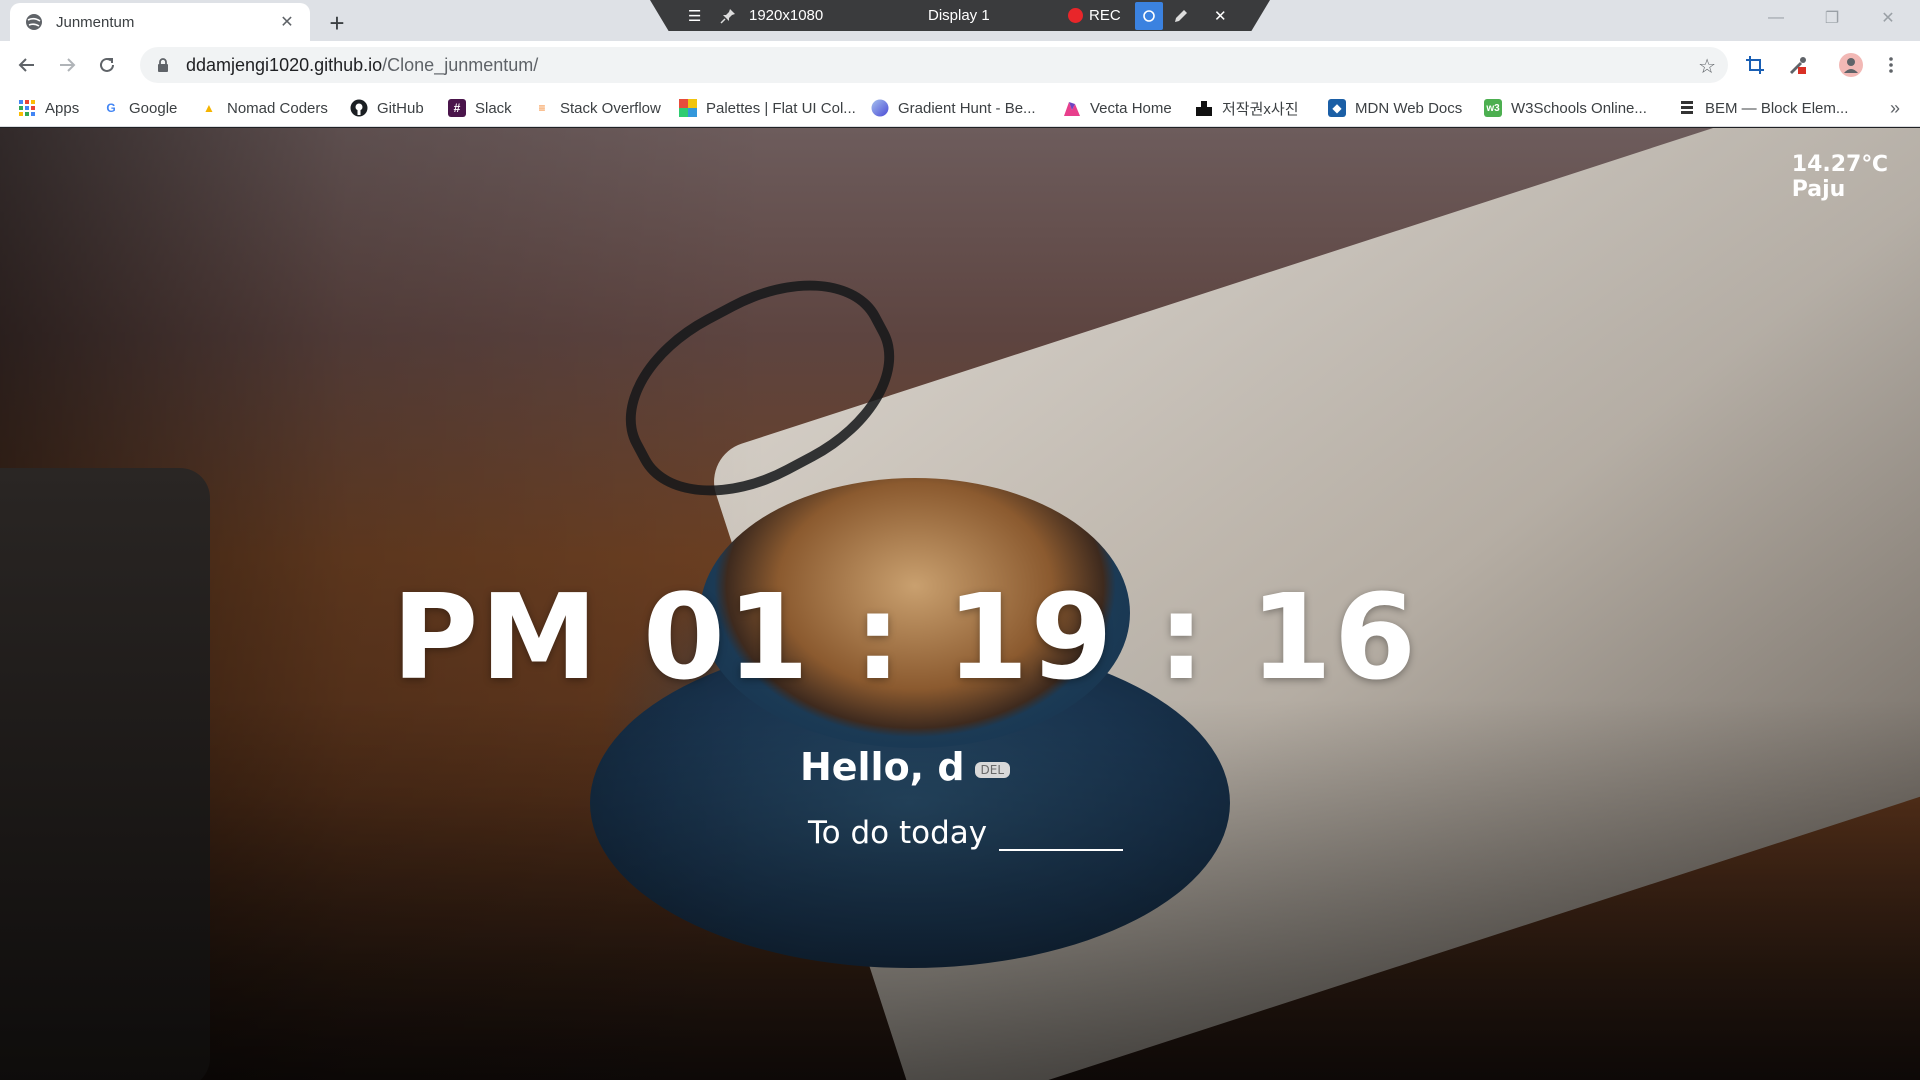  Describe the element at coordinates (1493, 108) in the screenshot. I see `w3schools-icon: w3` at that location.